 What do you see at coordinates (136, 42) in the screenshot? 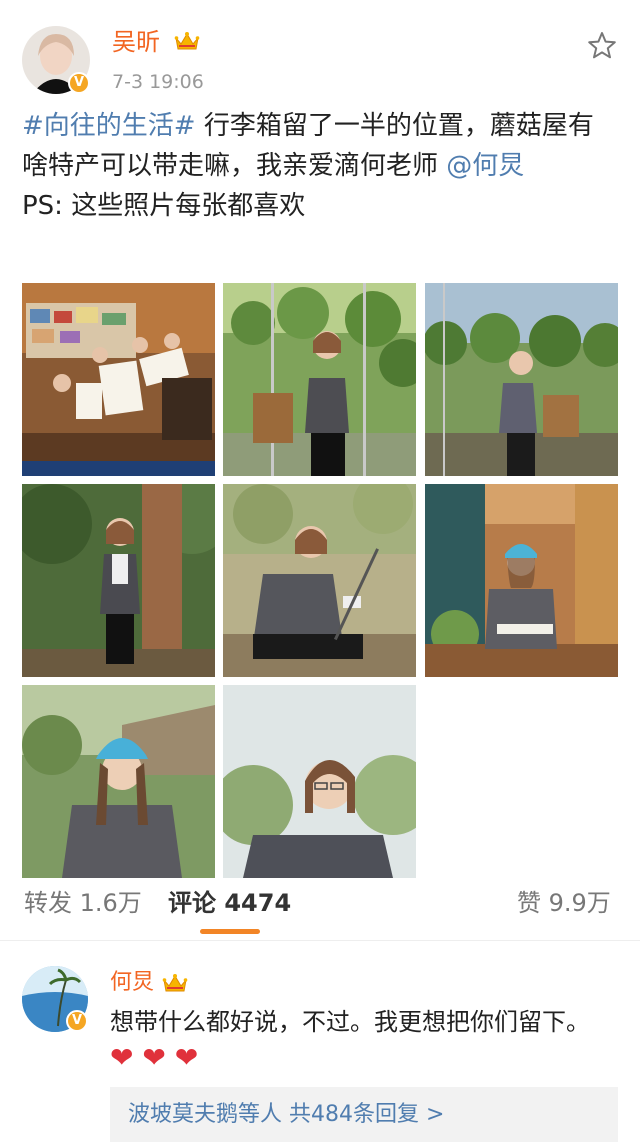
I see `author-name: 吴昕` at bounding box center [136, 42].